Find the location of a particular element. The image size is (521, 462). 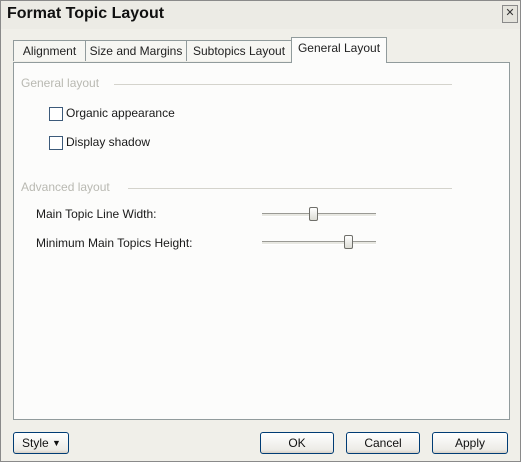

ok-button: OK is located at coordinates (297, 443).